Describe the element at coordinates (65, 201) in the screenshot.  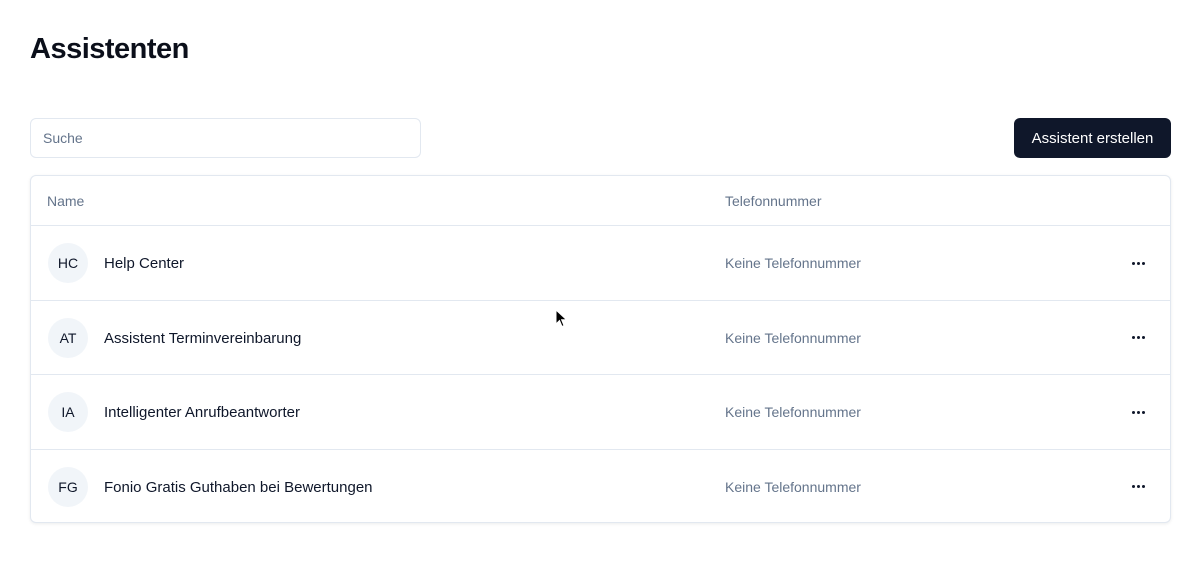
I see `column-header-name: Name` at that location.